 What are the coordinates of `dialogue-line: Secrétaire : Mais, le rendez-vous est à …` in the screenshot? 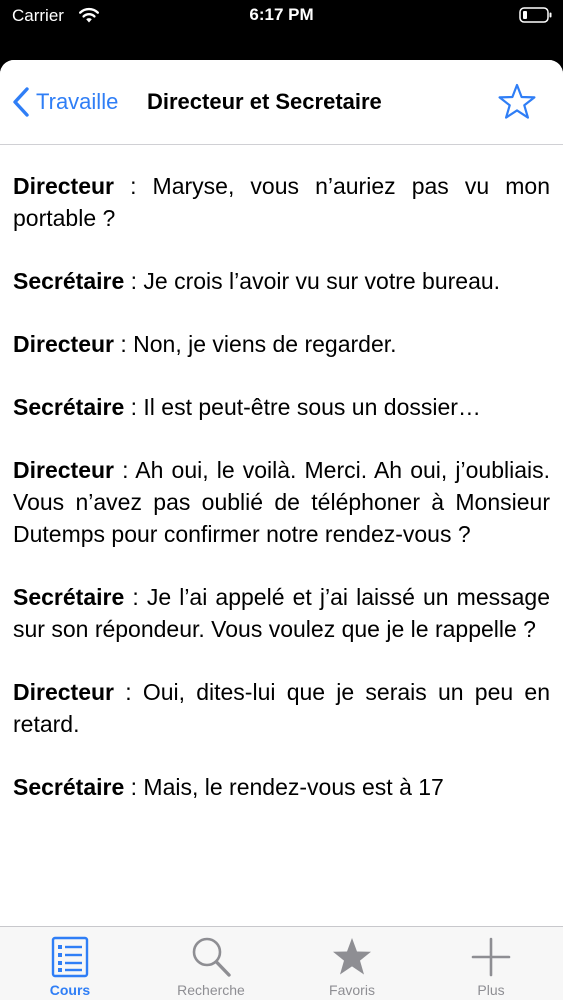 It's located at (281, 787).